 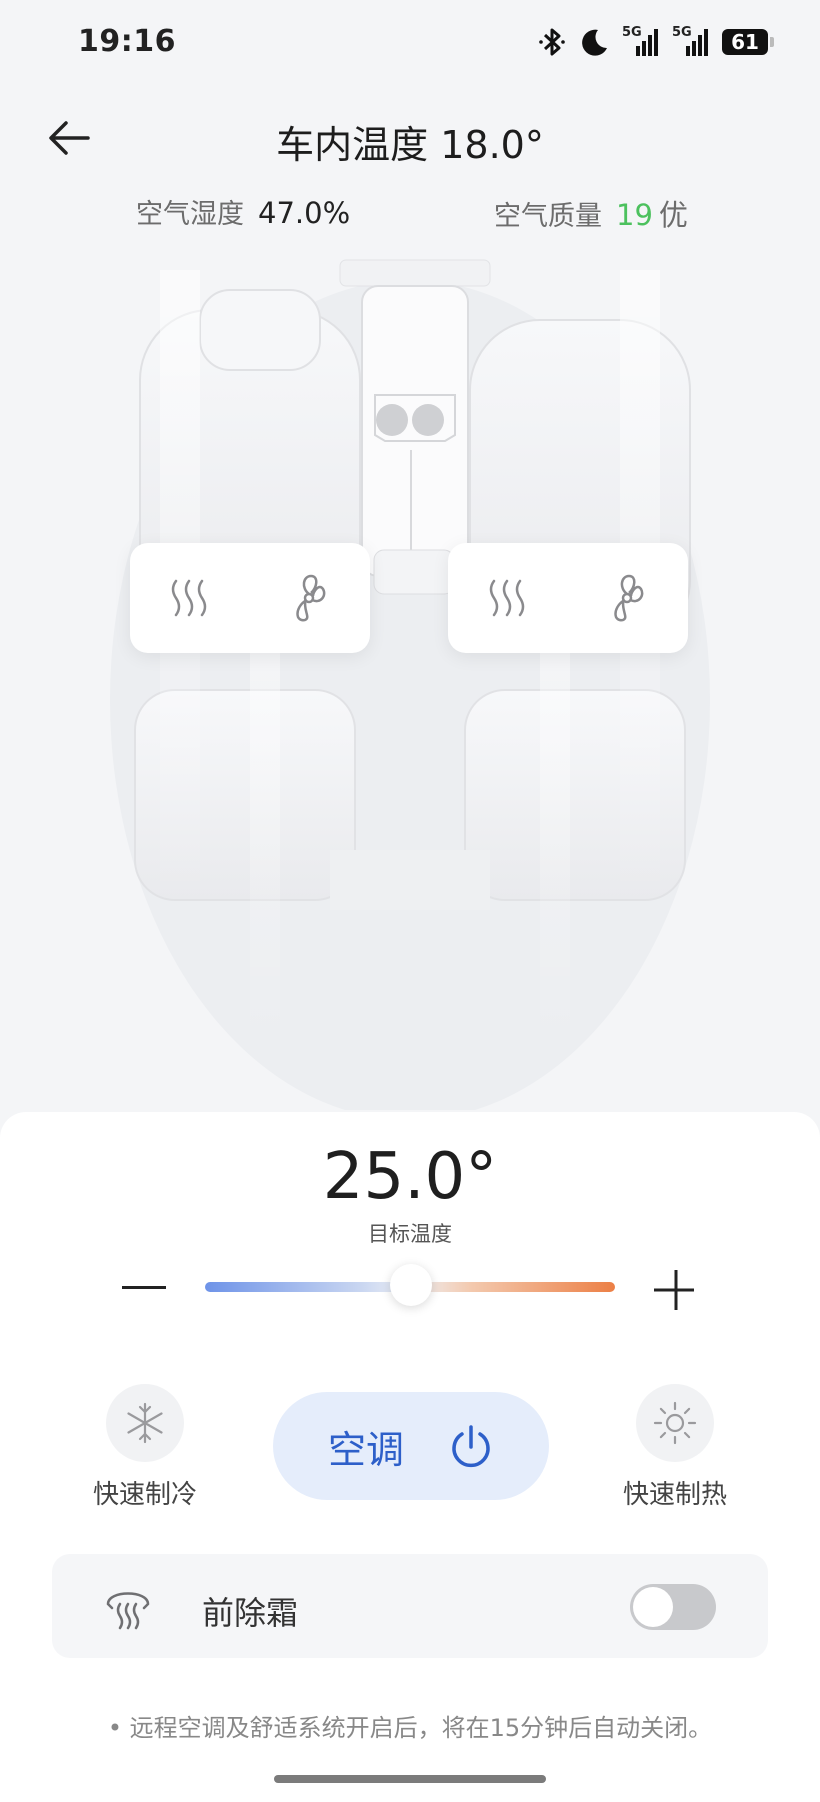 What do you see at coordinates (641, 42) in the screenshot?
I see `signal-icon: 5G` at bounding box center [641, 42].